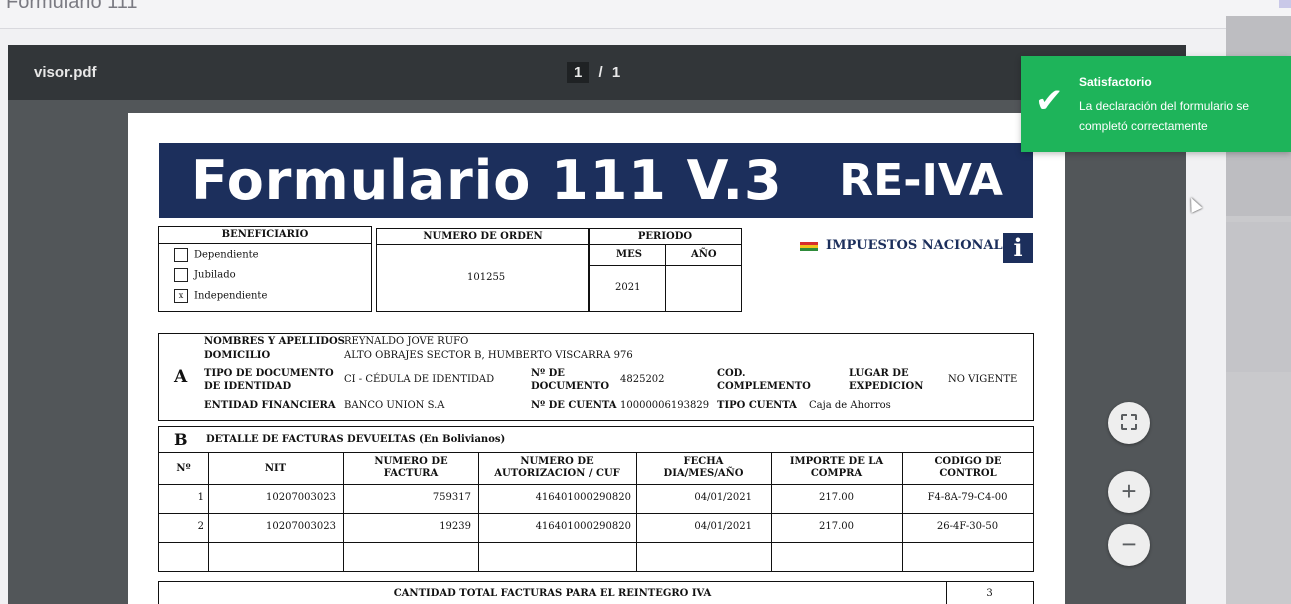  What do you see at coordinates (616, 72) in the screenshot?
I see `total-pages: 1` at bounding box center [616, 72].